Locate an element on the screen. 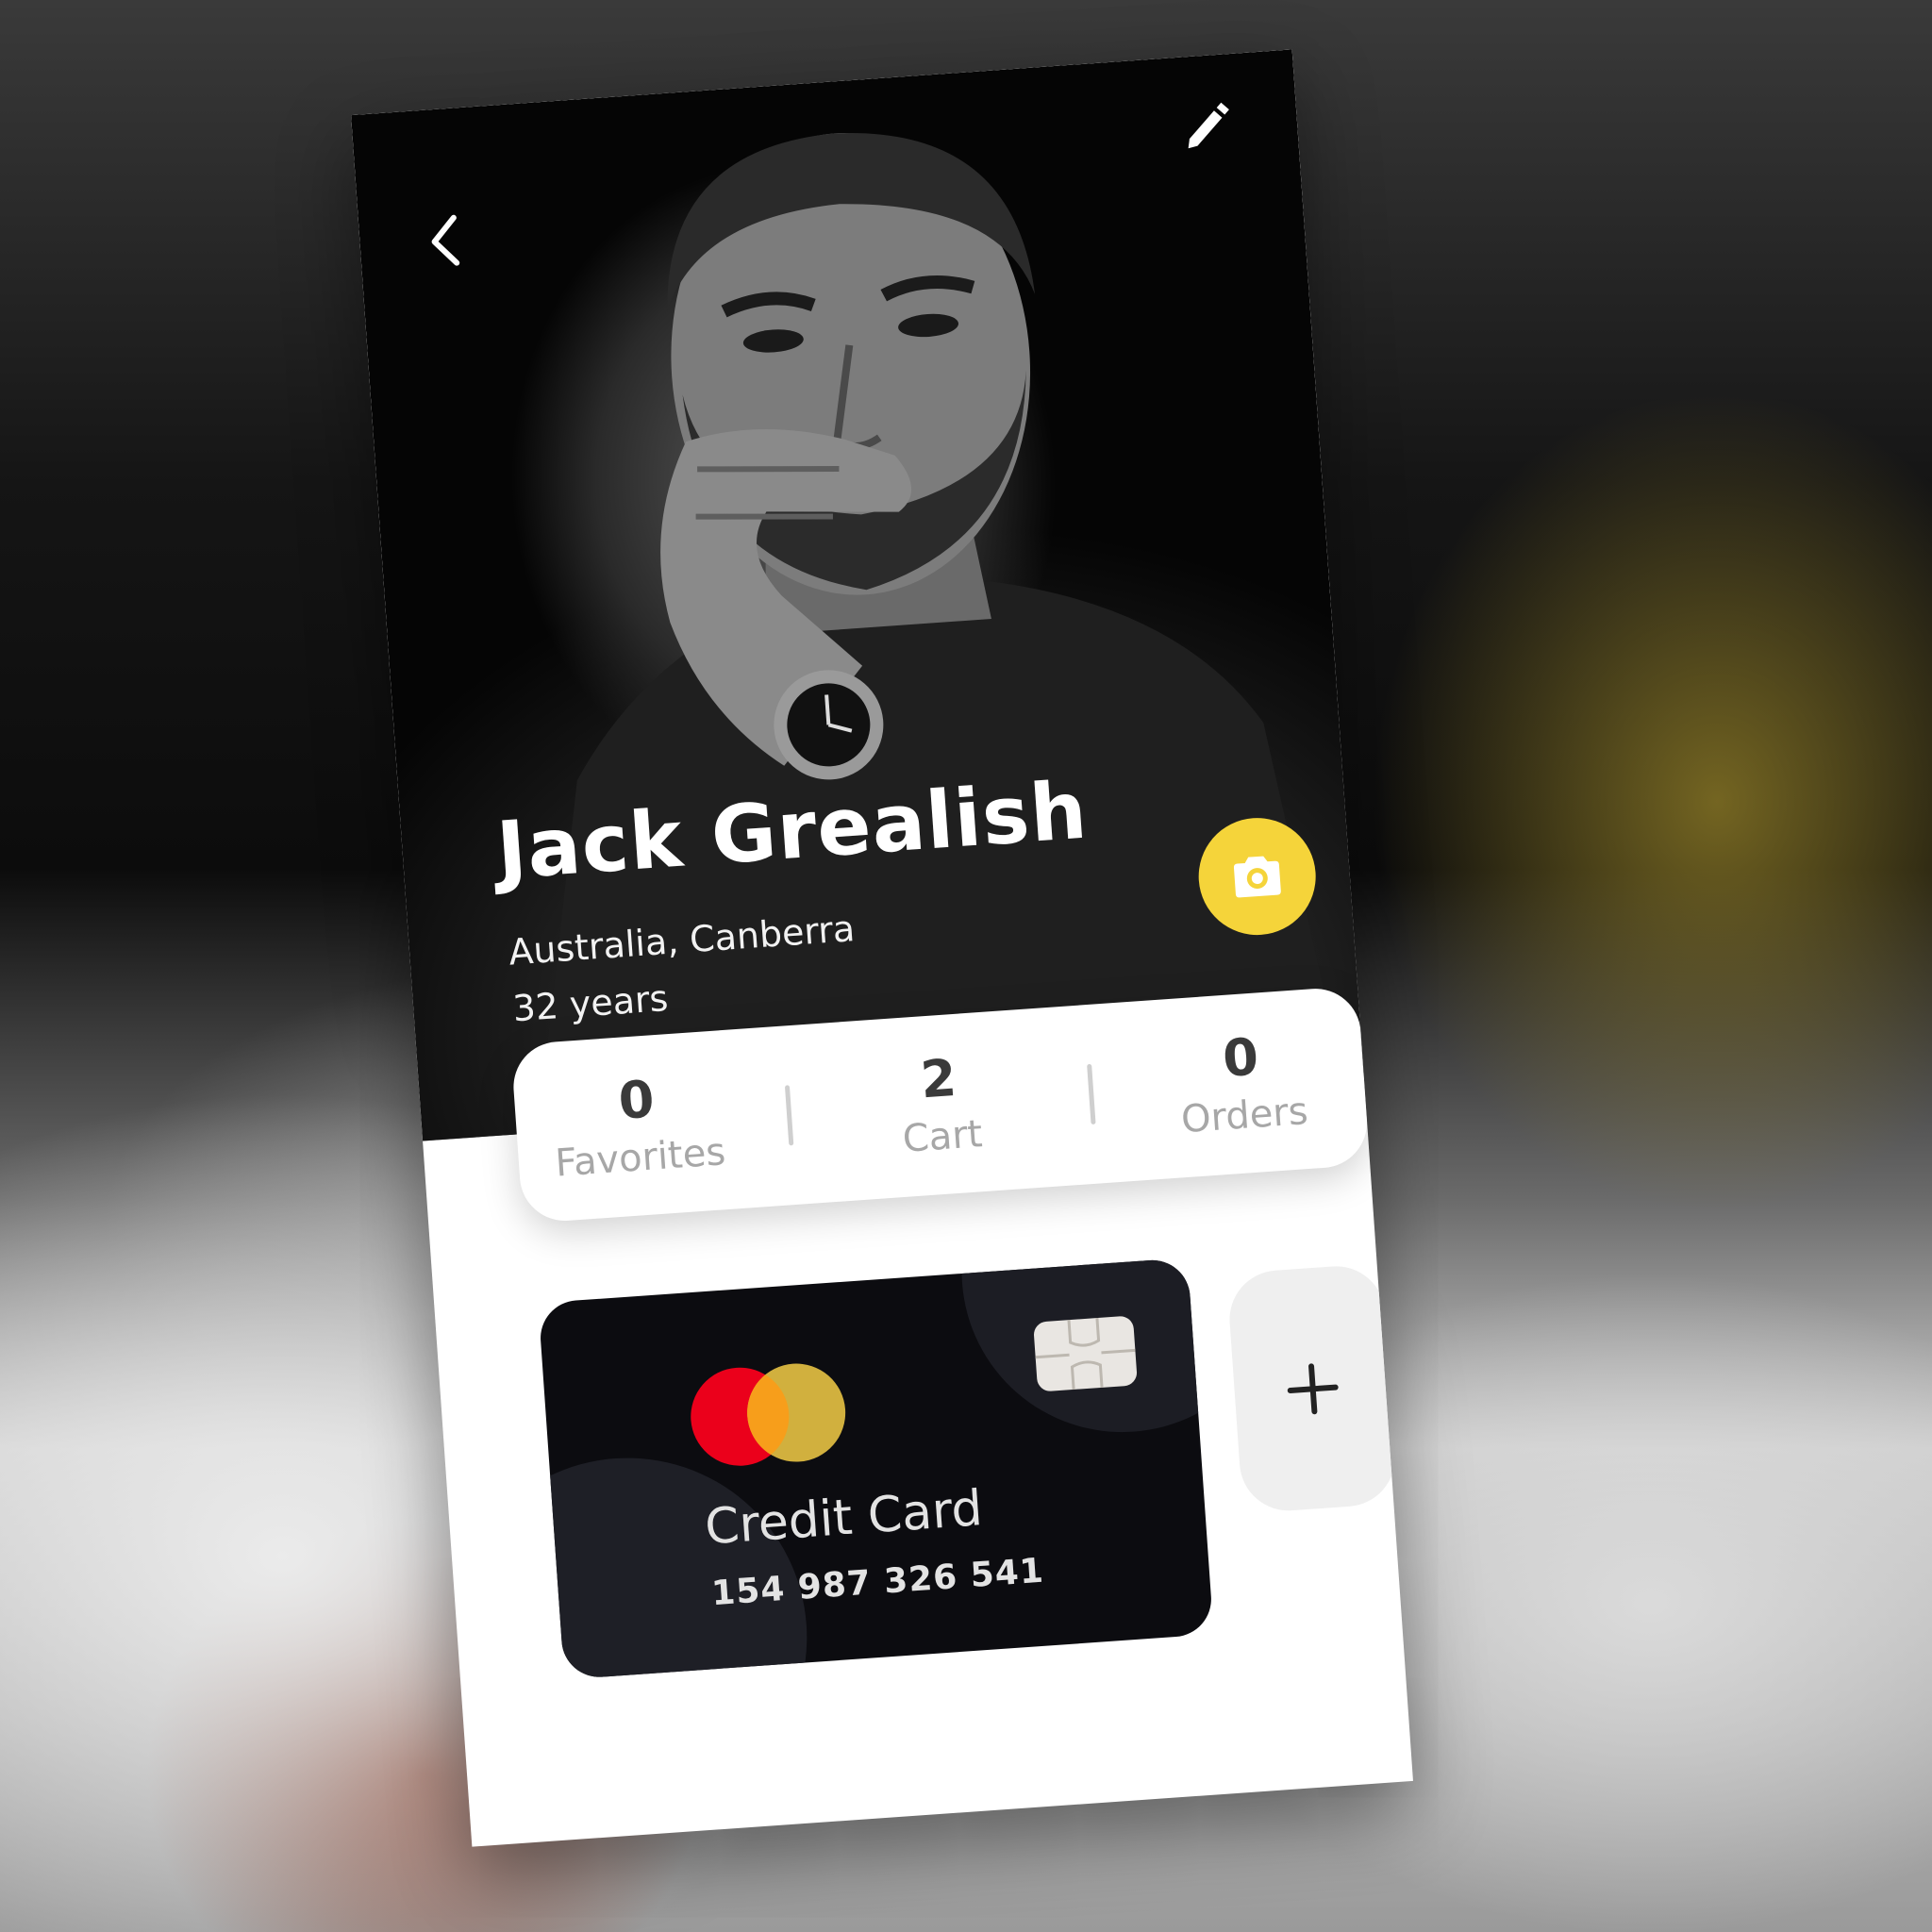  stat-favorites: 0 Favorites is located at coordinates (638, 1126).